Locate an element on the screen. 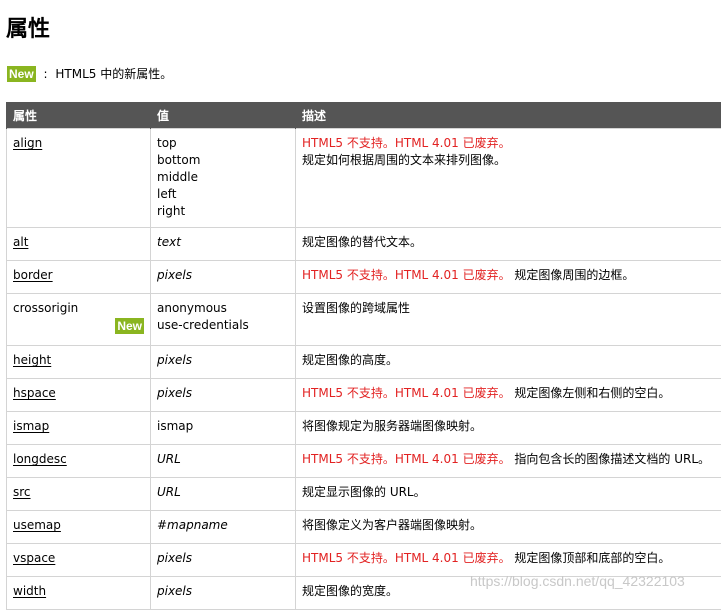 The image size is (721, 610). value-cell: anonymoususe-credentials is located at coordinates (223, 320).